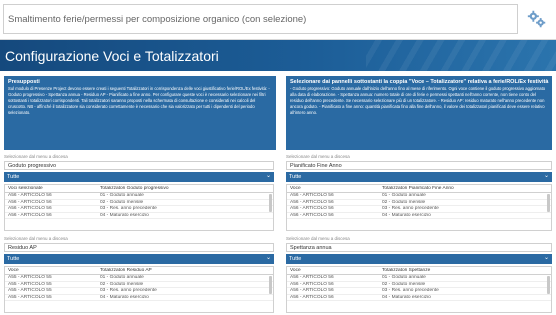 The height and width of the screenshot is (315, 556). I want to click on column-header: Totalizzatori Spettanze, so click(465, 271).